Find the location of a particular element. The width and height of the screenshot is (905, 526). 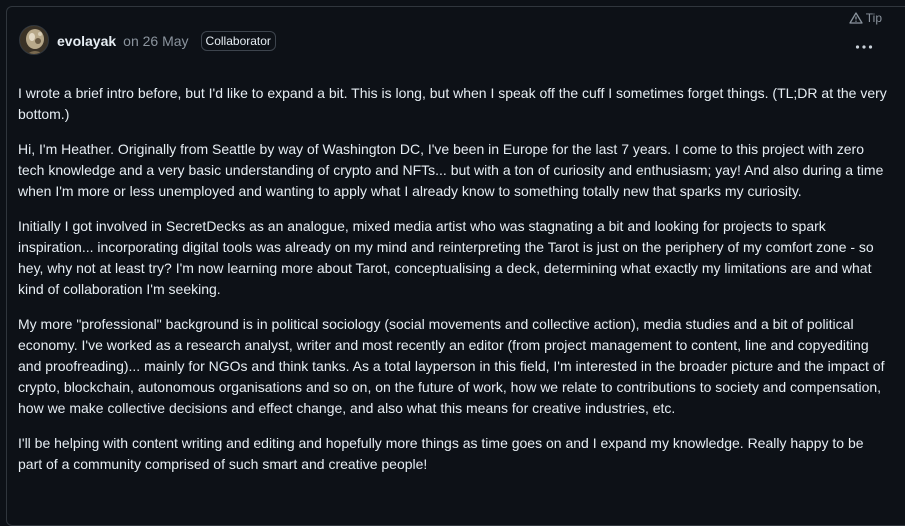

tip-label: Tip is located at coordinates (873, 18).